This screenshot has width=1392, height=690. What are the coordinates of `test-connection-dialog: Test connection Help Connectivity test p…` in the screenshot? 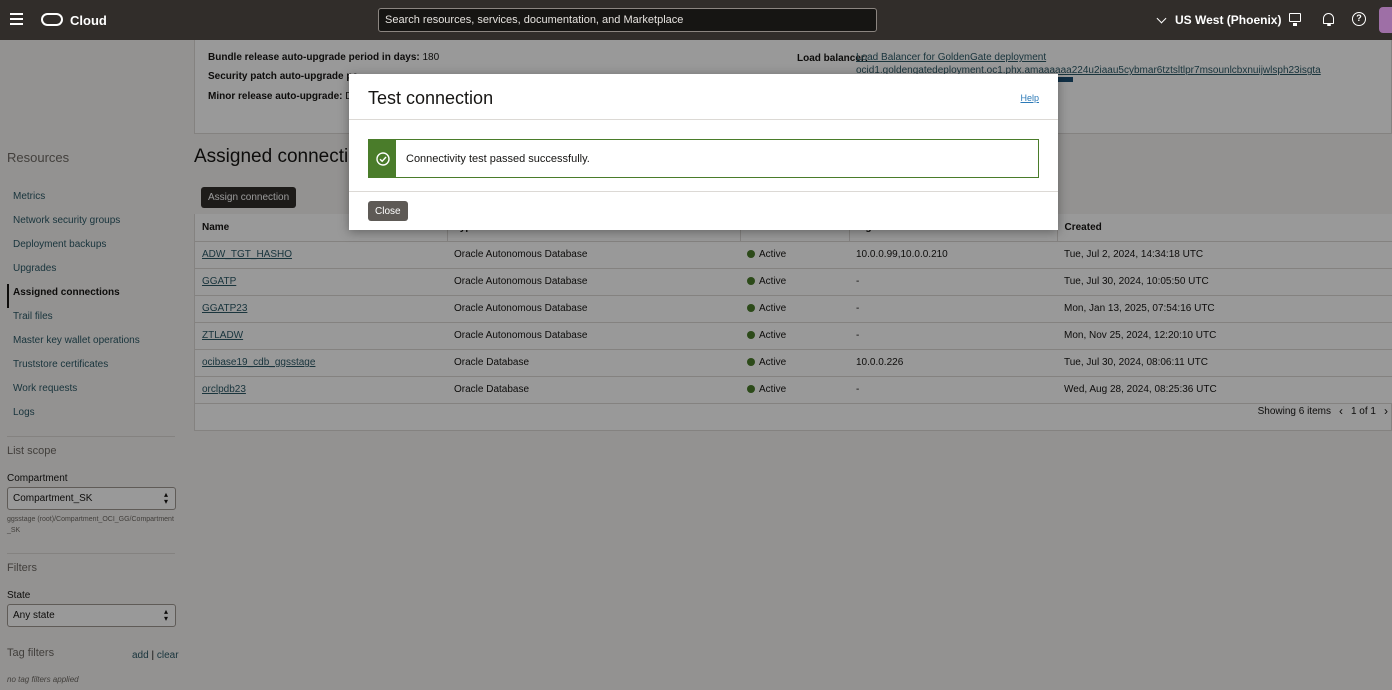 It's located at (703, 152).